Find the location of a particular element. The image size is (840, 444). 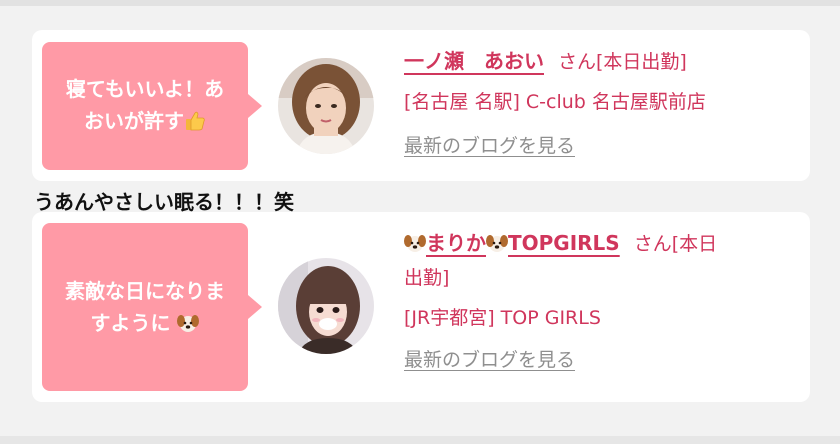

cast-name-link: 一ノ瀬 あおい is located at coordinates (474, 61).